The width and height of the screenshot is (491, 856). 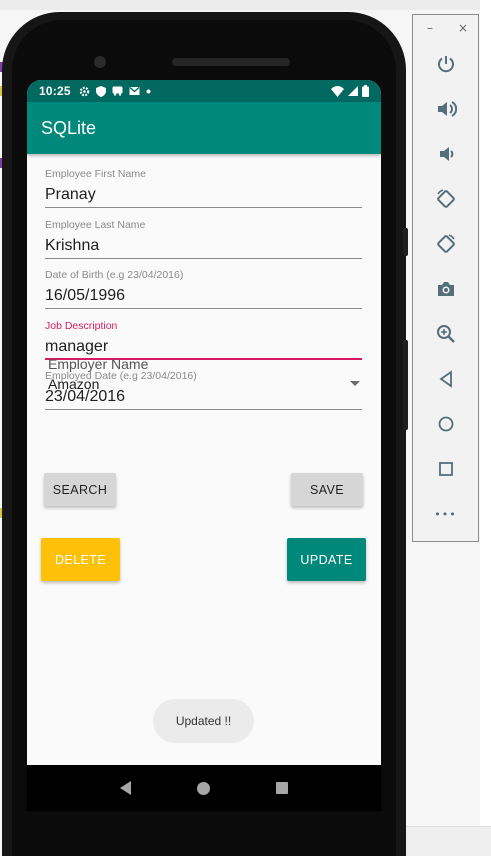 What do you see at coordinates (463, 28) in the screenshot?
I see `close-button: ×` at bounding box center [463, 28].